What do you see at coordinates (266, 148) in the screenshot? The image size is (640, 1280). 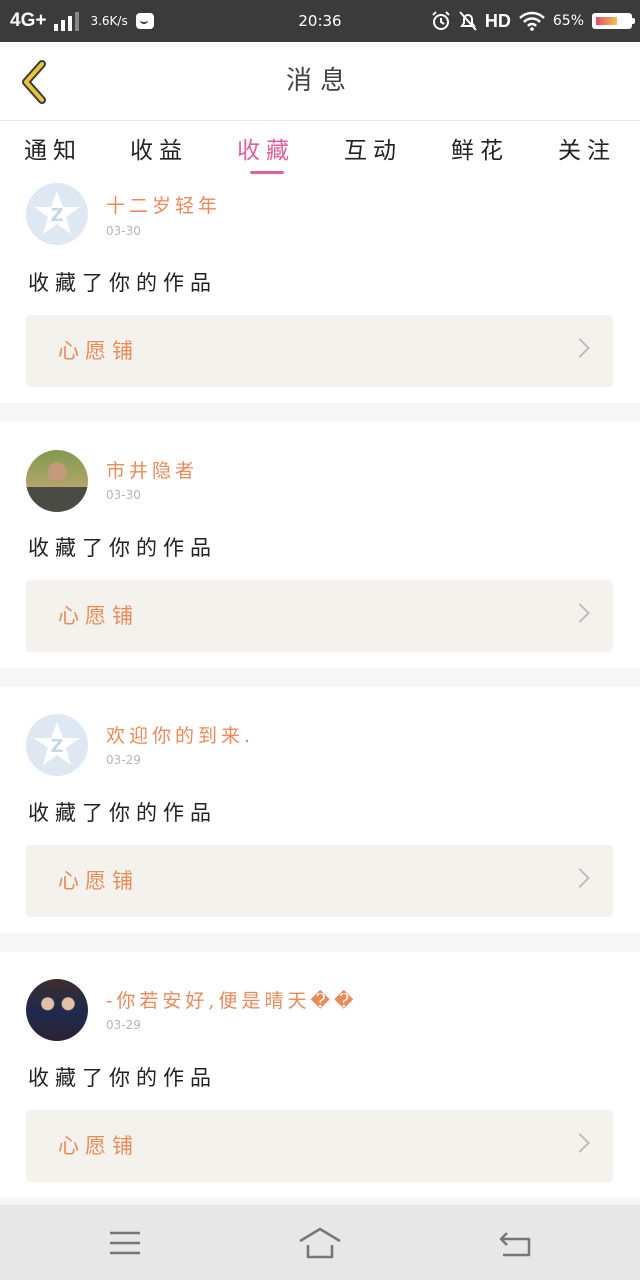 I see `tab-favorites: 收藏` at bounding box center [266, 148].